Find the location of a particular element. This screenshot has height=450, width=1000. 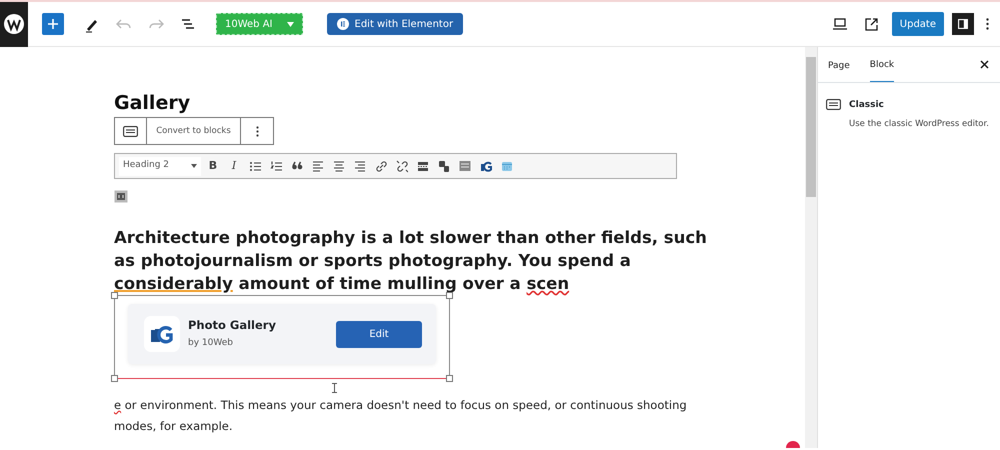

unlink-icon is located at coordinates (402, 166).